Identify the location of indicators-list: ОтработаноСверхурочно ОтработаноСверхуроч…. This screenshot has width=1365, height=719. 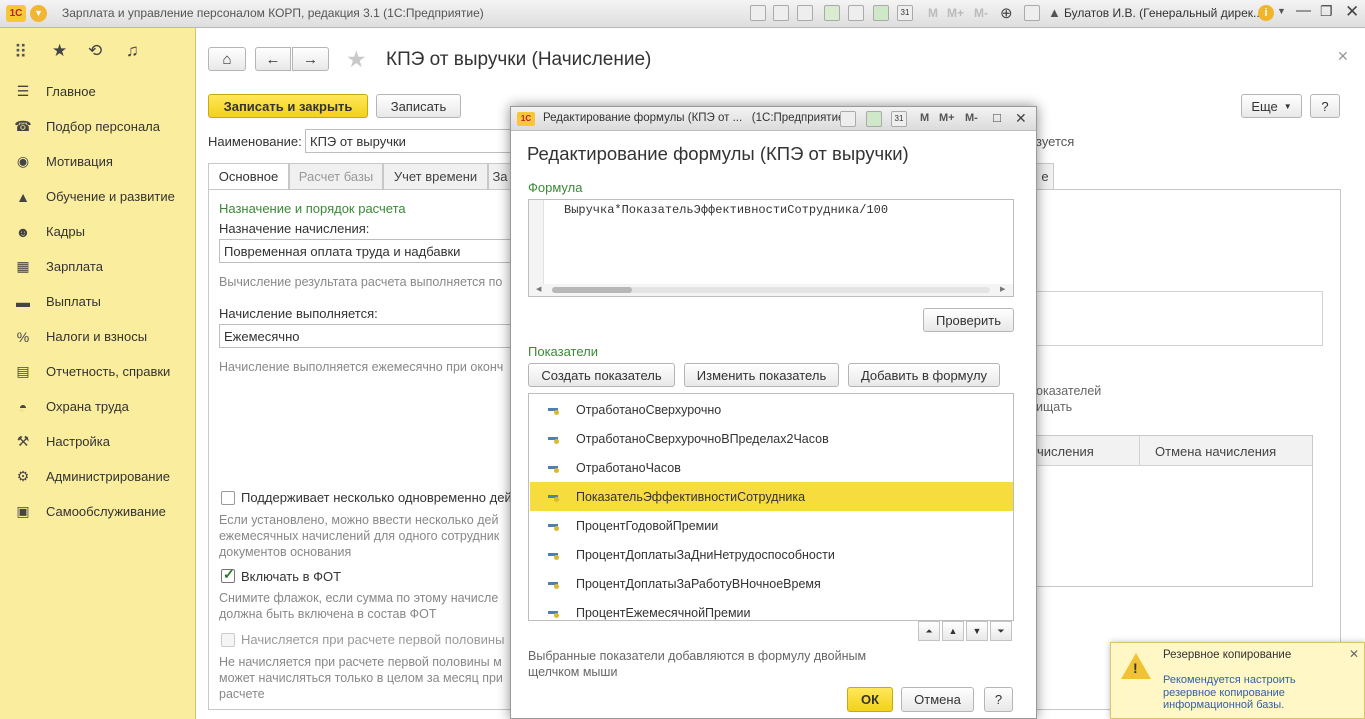
(771, 507).